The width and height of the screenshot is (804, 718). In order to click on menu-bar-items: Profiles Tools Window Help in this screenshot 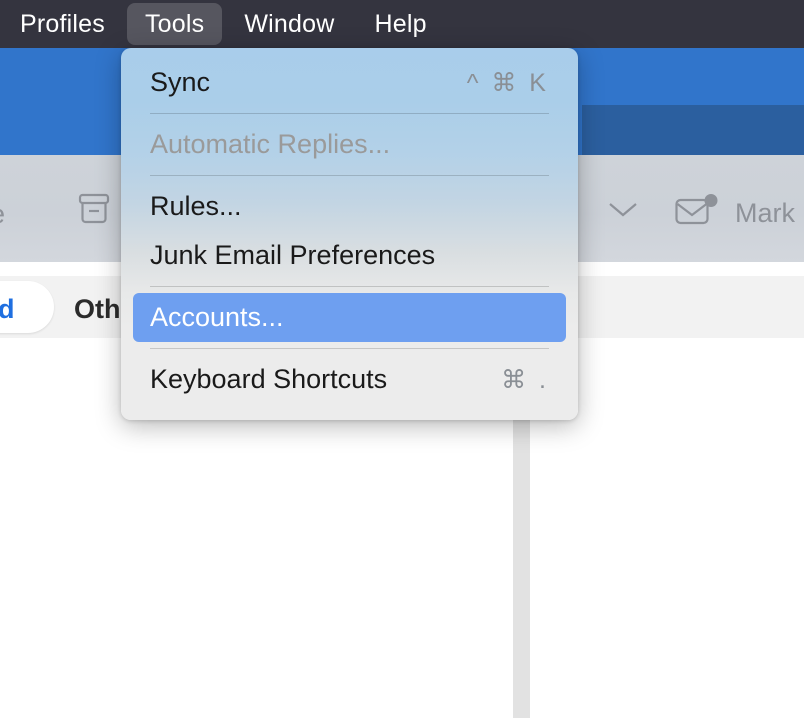, I will do `click(223, 24)`.